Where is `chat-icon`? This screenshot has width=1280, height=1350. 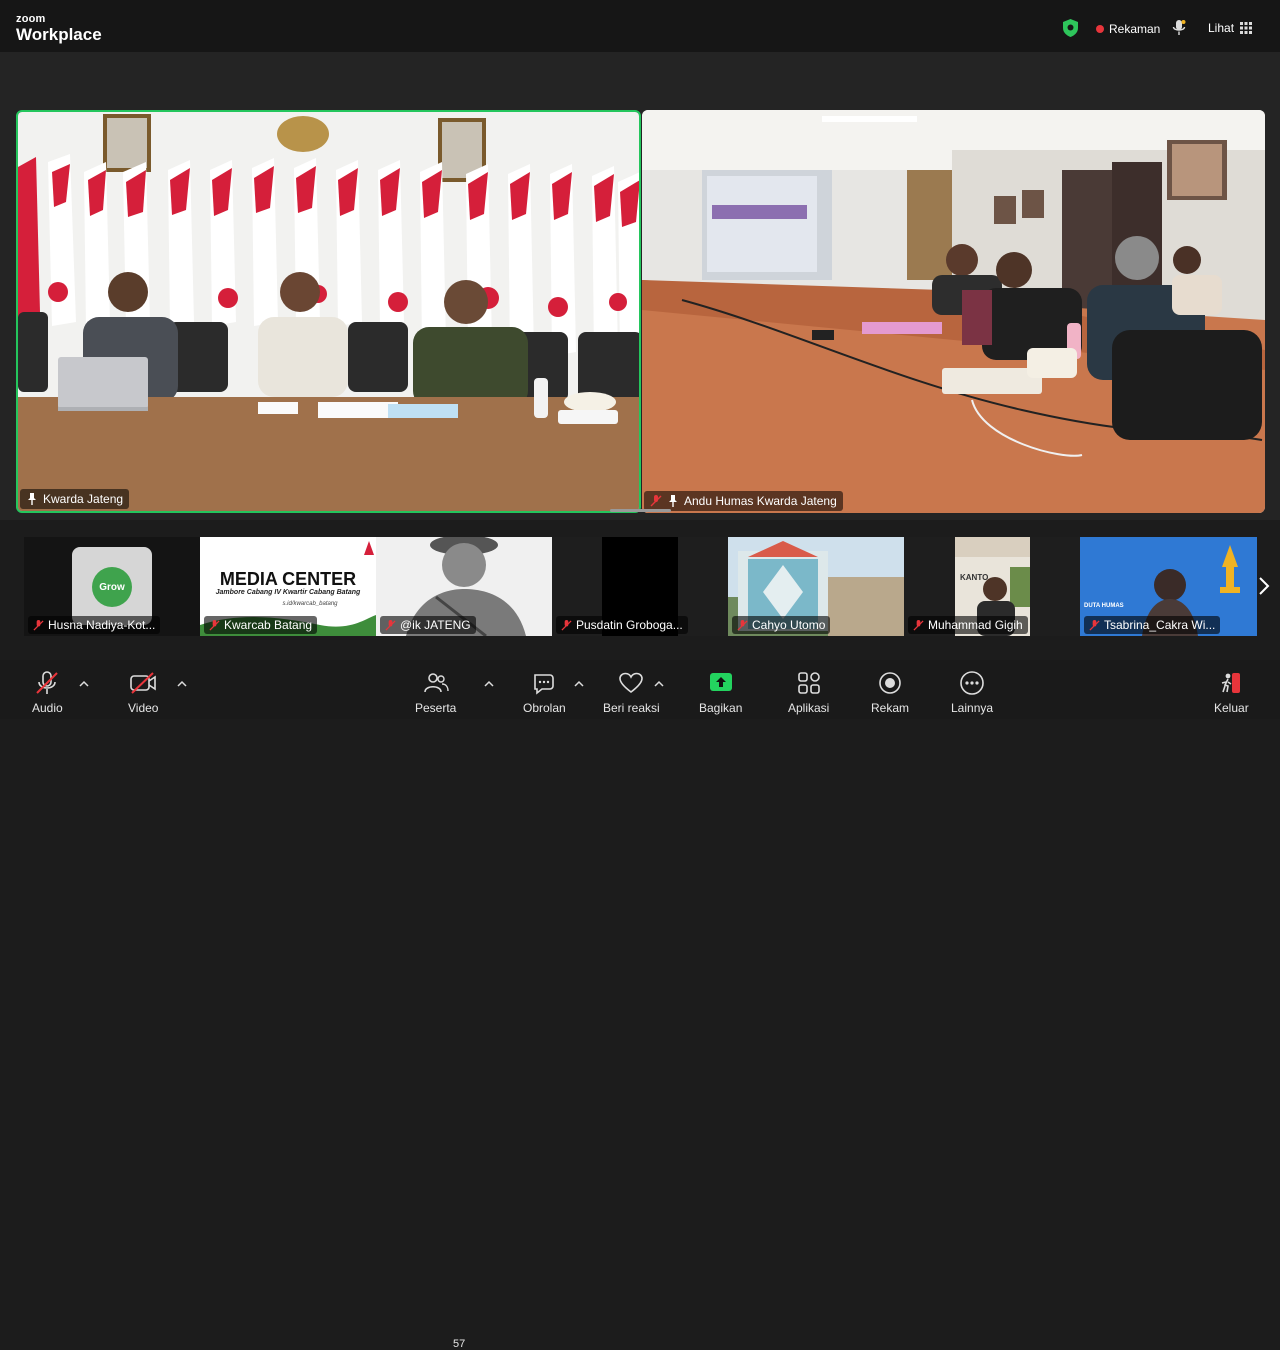
chat-icon is located at coordinates (544, 683).